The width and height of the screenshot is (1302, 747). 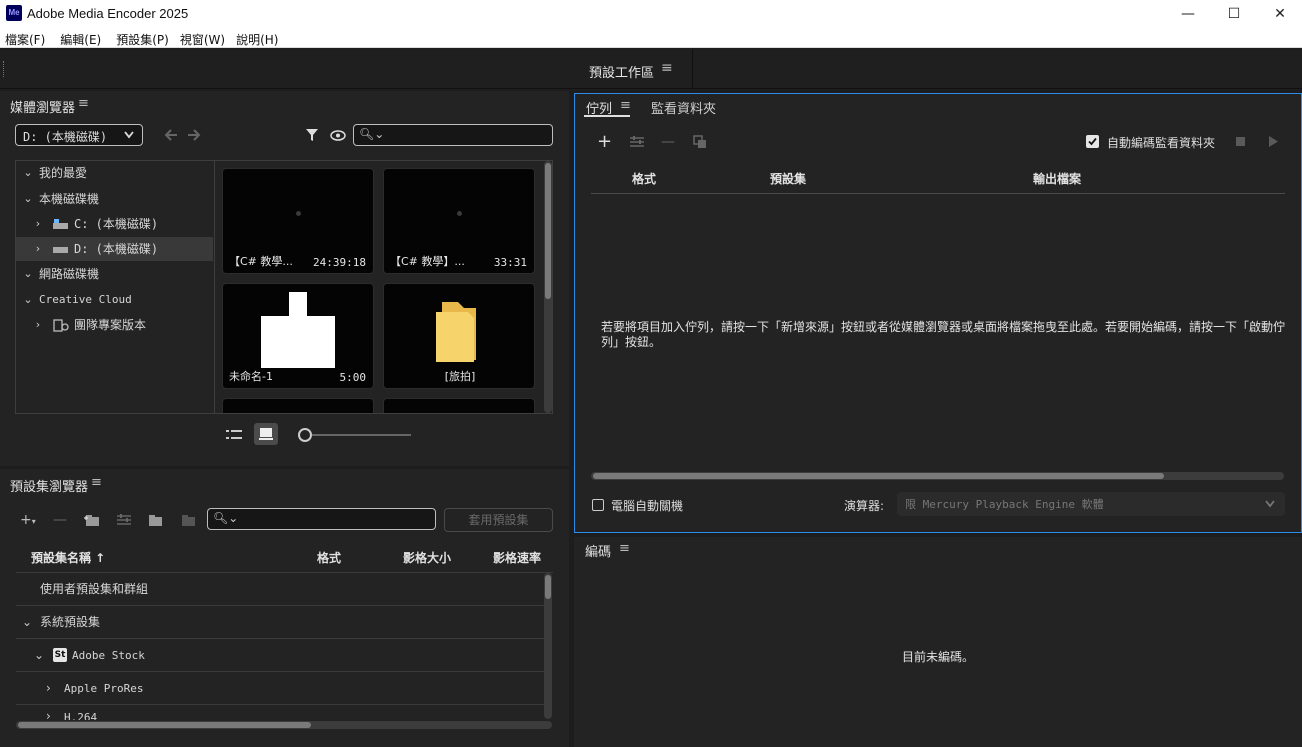 What do you see at coordinates (305, 435) in the screenshot?
I see `zoom-slider-handle` at bounding box center [305, 435].